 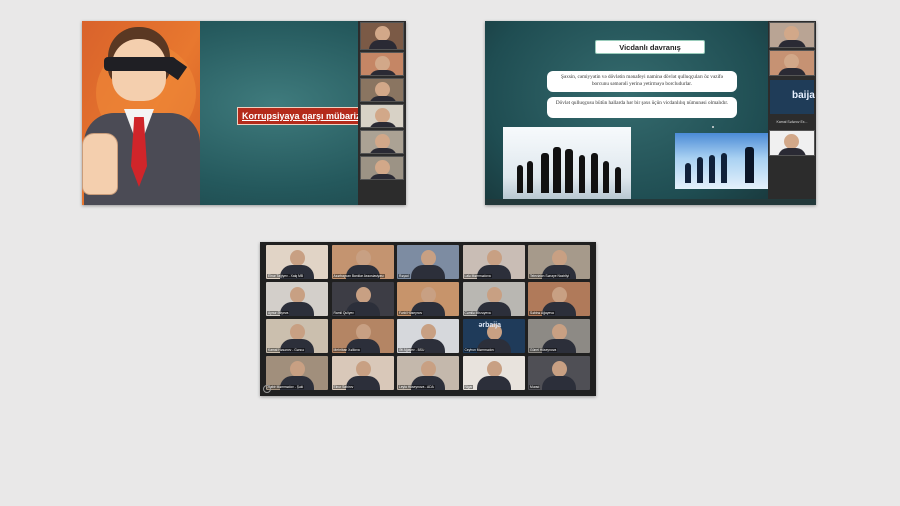 I want to click on participant-name: Cəmilə Mirzəyeva, so click(x=477, y=313).